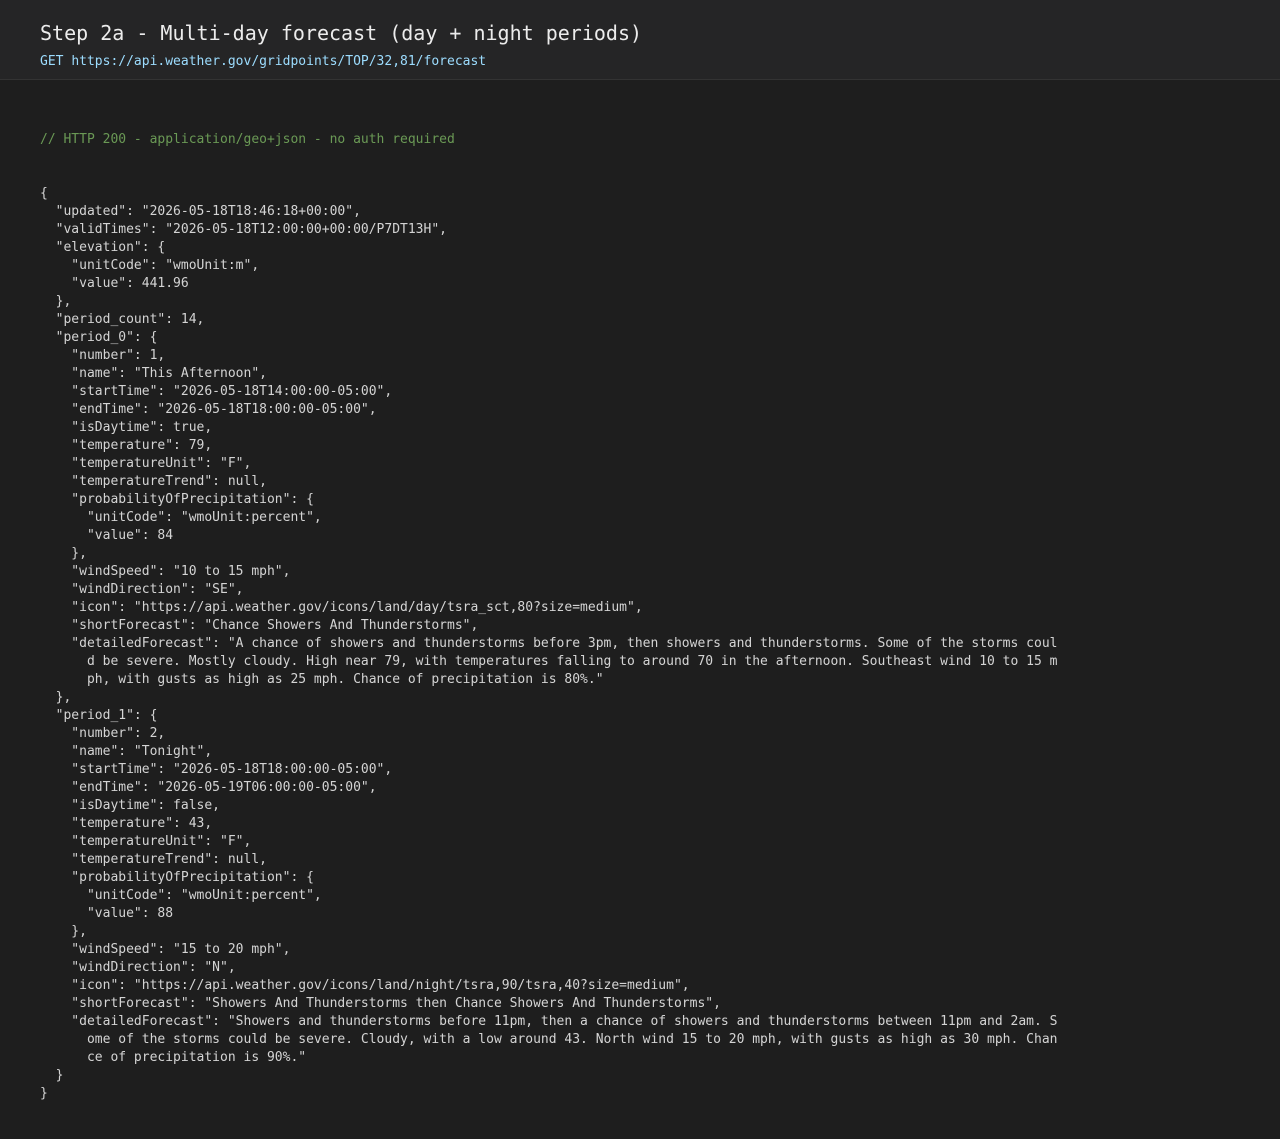 The image size is (1280, 1139). Describe the element at coordinates (52, 61) in the screenshot. I see `http-method: GET` at that location.